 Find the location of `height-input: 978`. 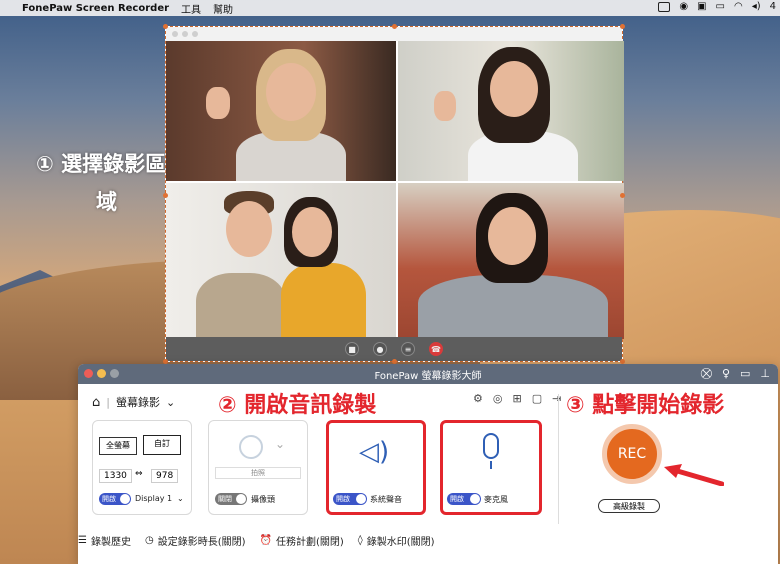

height-input: 978 is located at coordinates (165, 476).